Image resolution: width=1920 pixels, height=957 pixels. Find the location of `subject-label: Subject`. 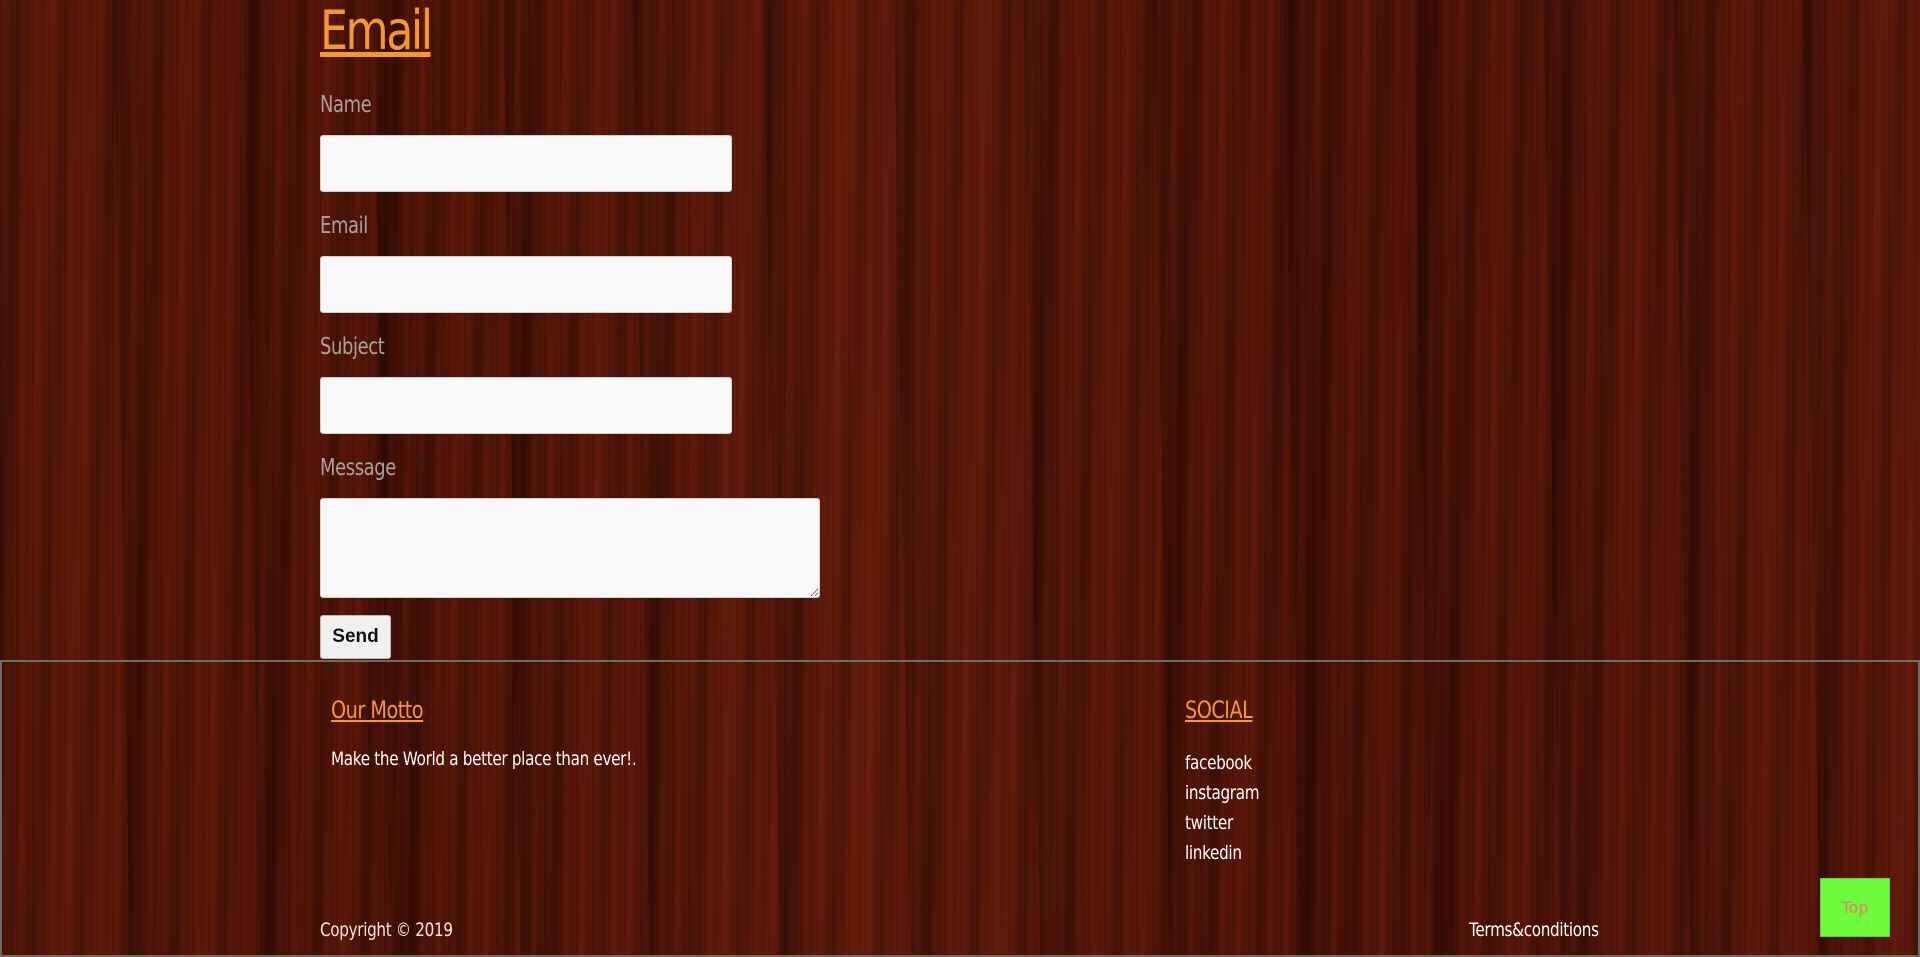

subject-label: Subject is located at coordinates (352, 347).